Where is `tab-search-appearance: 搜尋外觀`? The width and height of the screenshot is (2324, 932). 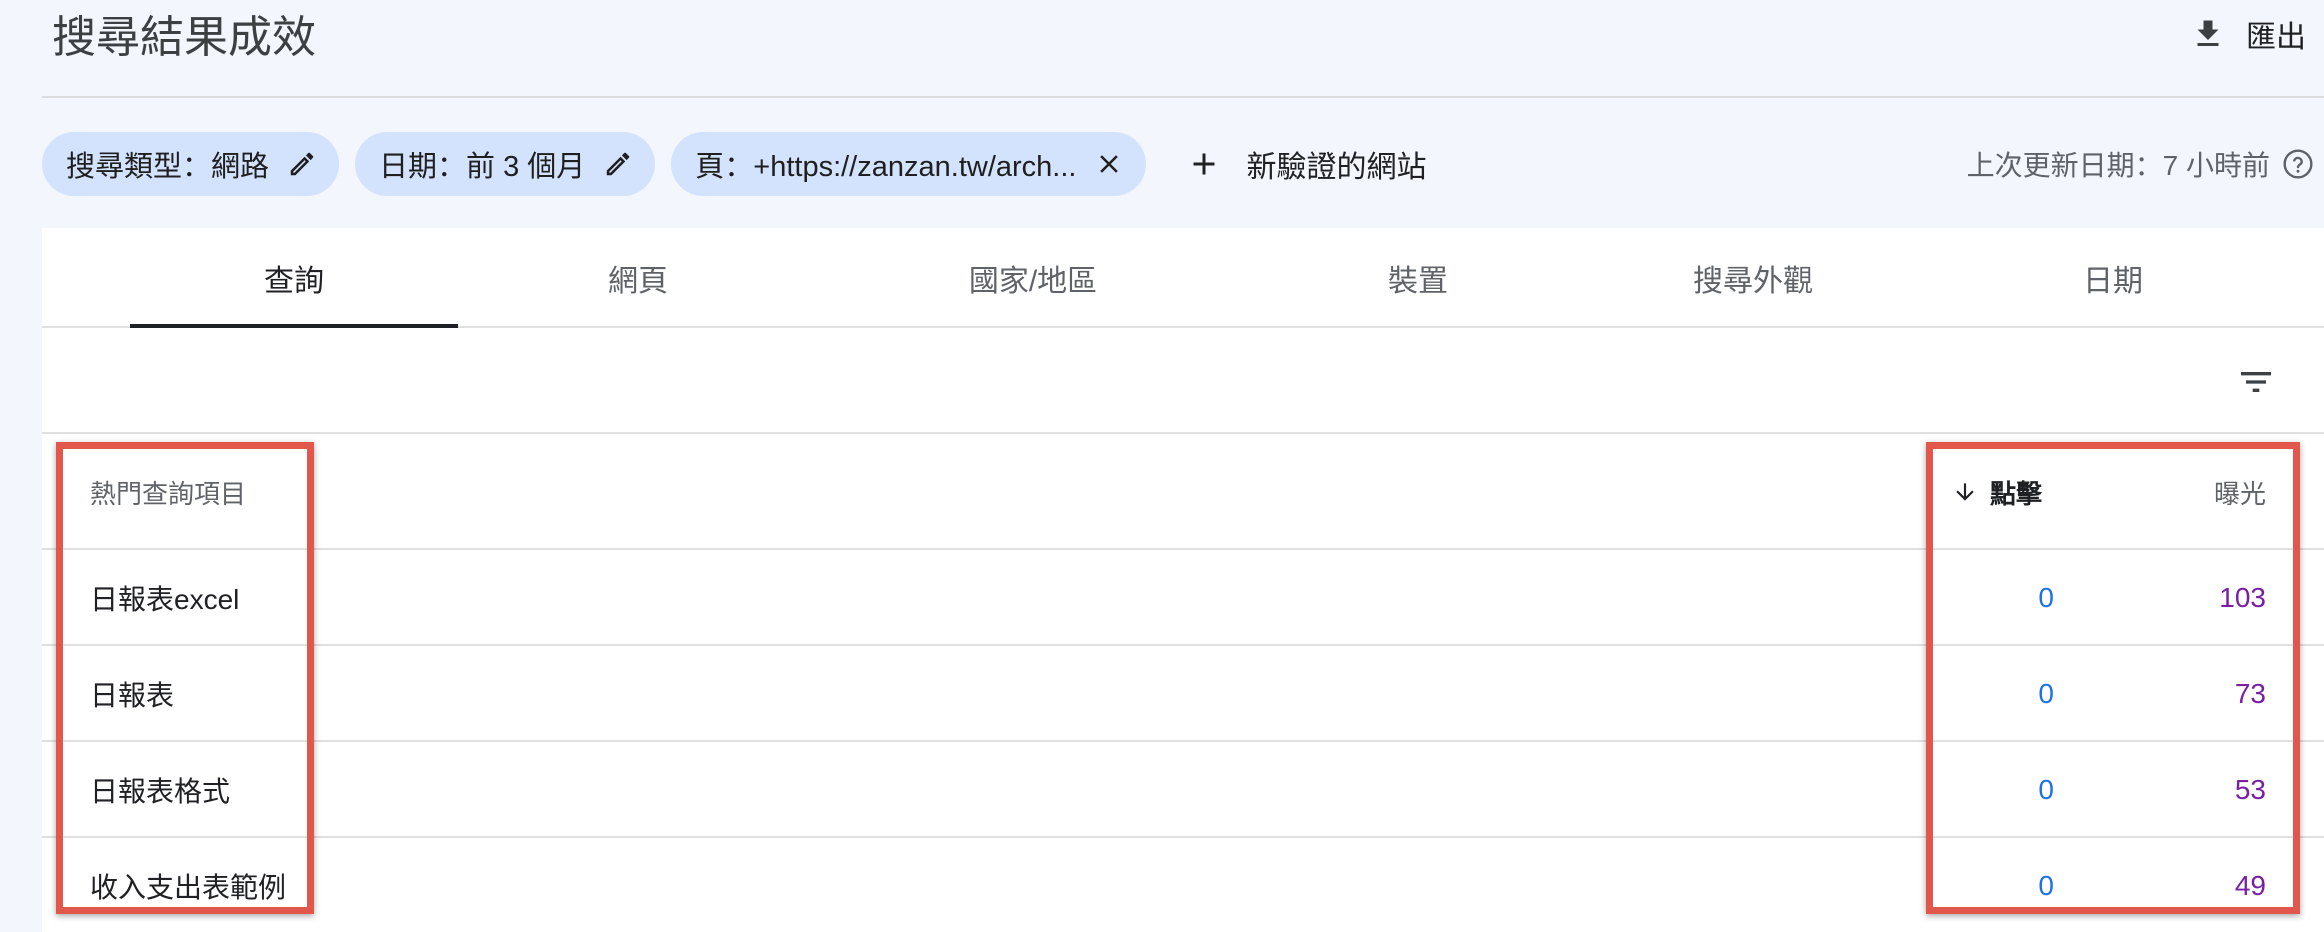
tab-search-appearance: 搜尋外觀 is located at coordinates (1753, 278).